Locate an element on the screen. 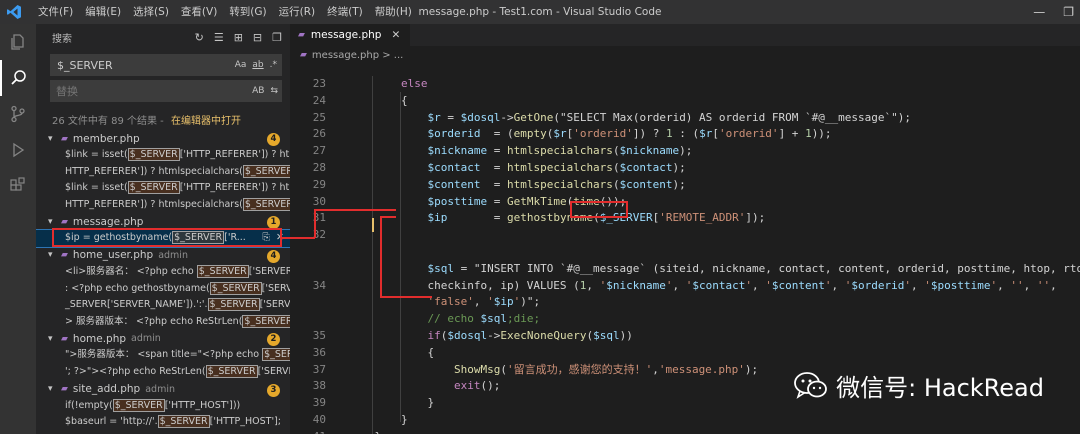 The image size is (1080, 434). files-icon is located at coordinates (18, 42).